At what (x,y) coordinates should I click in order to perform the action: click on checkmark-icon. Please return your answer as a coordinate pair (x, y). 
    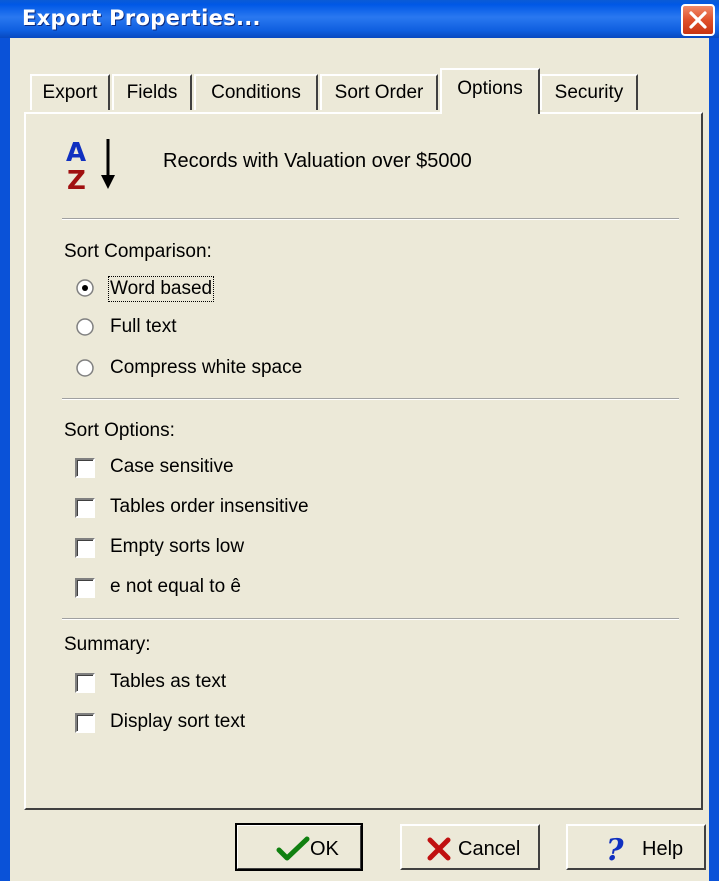
    Looking at the image, I should click on (293, 852).